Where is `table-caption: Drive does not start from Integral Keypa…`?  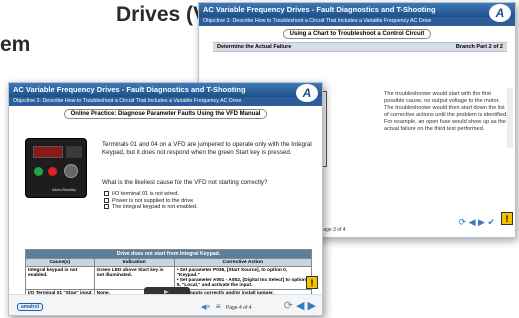
table-caption: Drive does not start from Integral Keypa… is located at coordinates (168, 254).